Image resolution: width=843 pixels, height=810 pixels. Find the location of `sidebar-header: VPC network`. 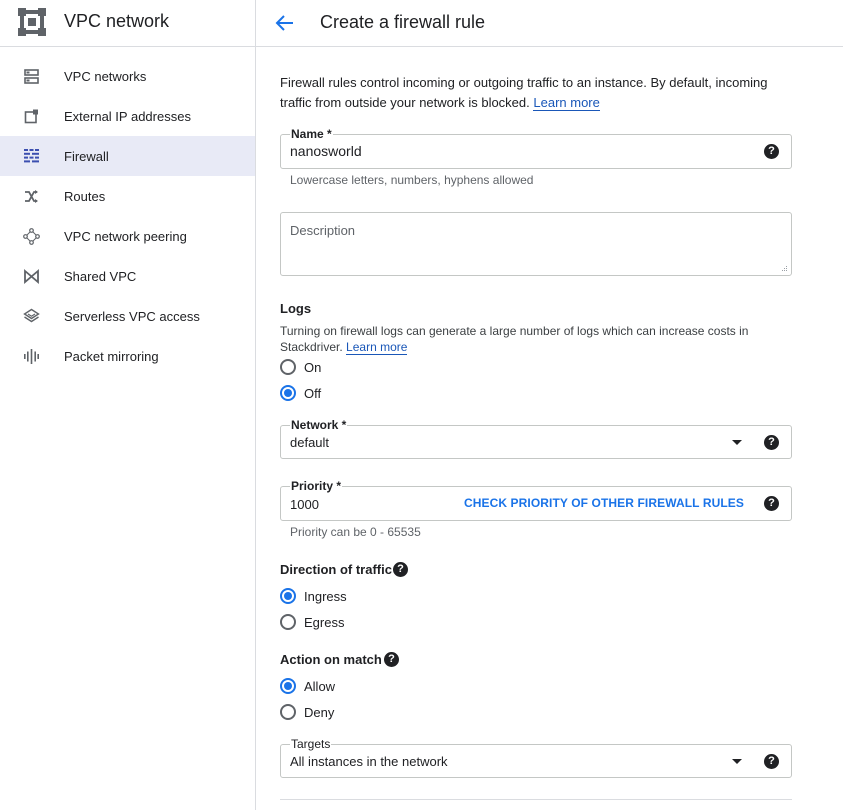

sidebar-header: VPC network is located at coordinates (127, 23).